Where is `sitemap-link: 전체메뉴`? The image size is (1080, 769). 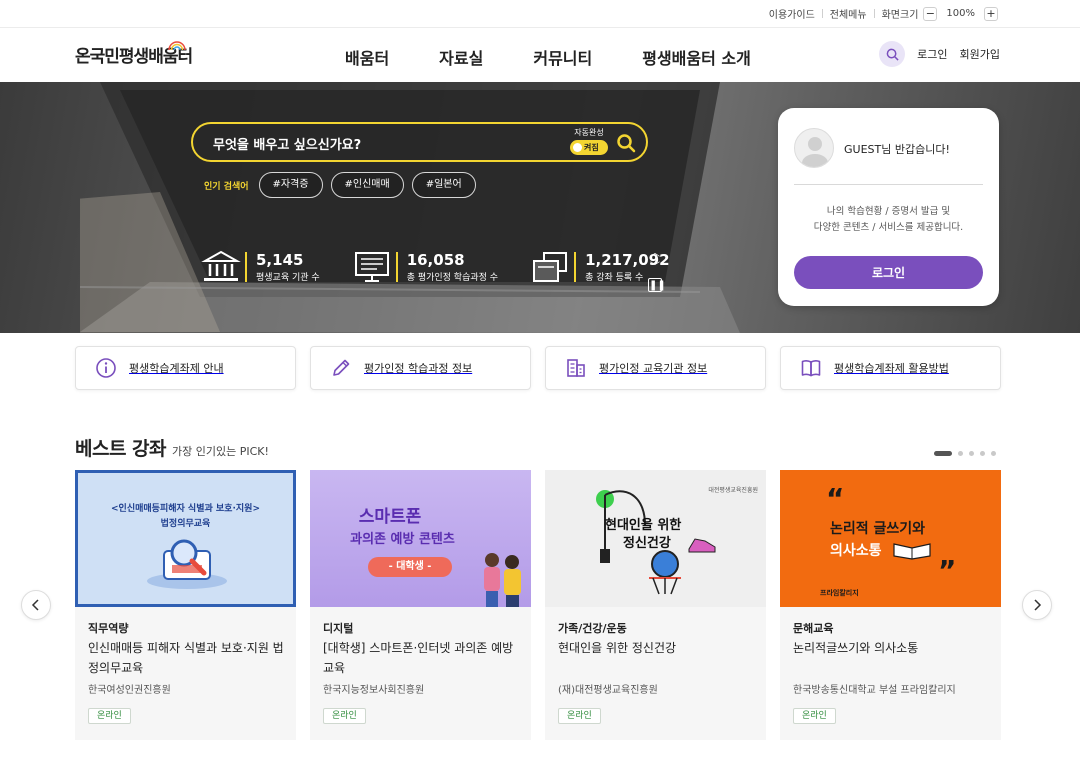 sitemap-link: 전체메뉴 is located at coordinates (848, 13).